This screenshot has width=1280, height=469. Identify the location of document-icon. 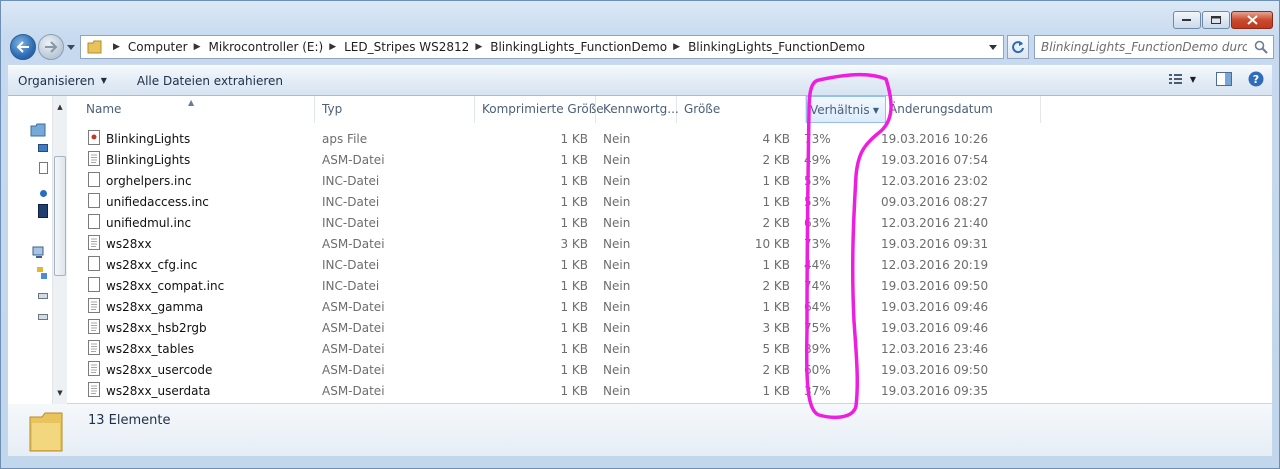
(43, 168).